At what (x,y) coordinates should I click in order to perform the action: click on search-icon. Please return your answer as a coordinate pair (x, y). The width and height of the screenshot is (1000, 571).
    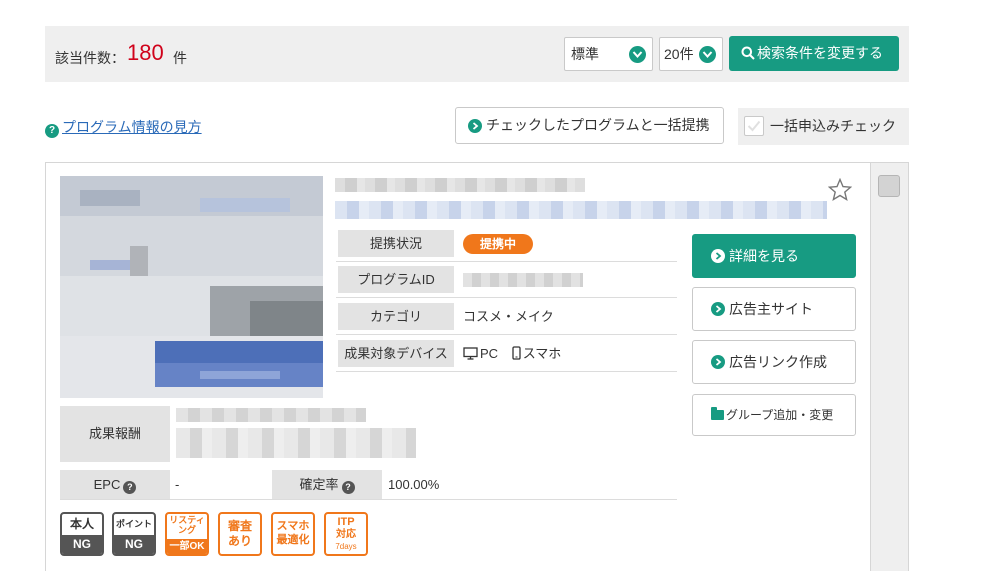
    Looking at the image, I should click on (748, 53).